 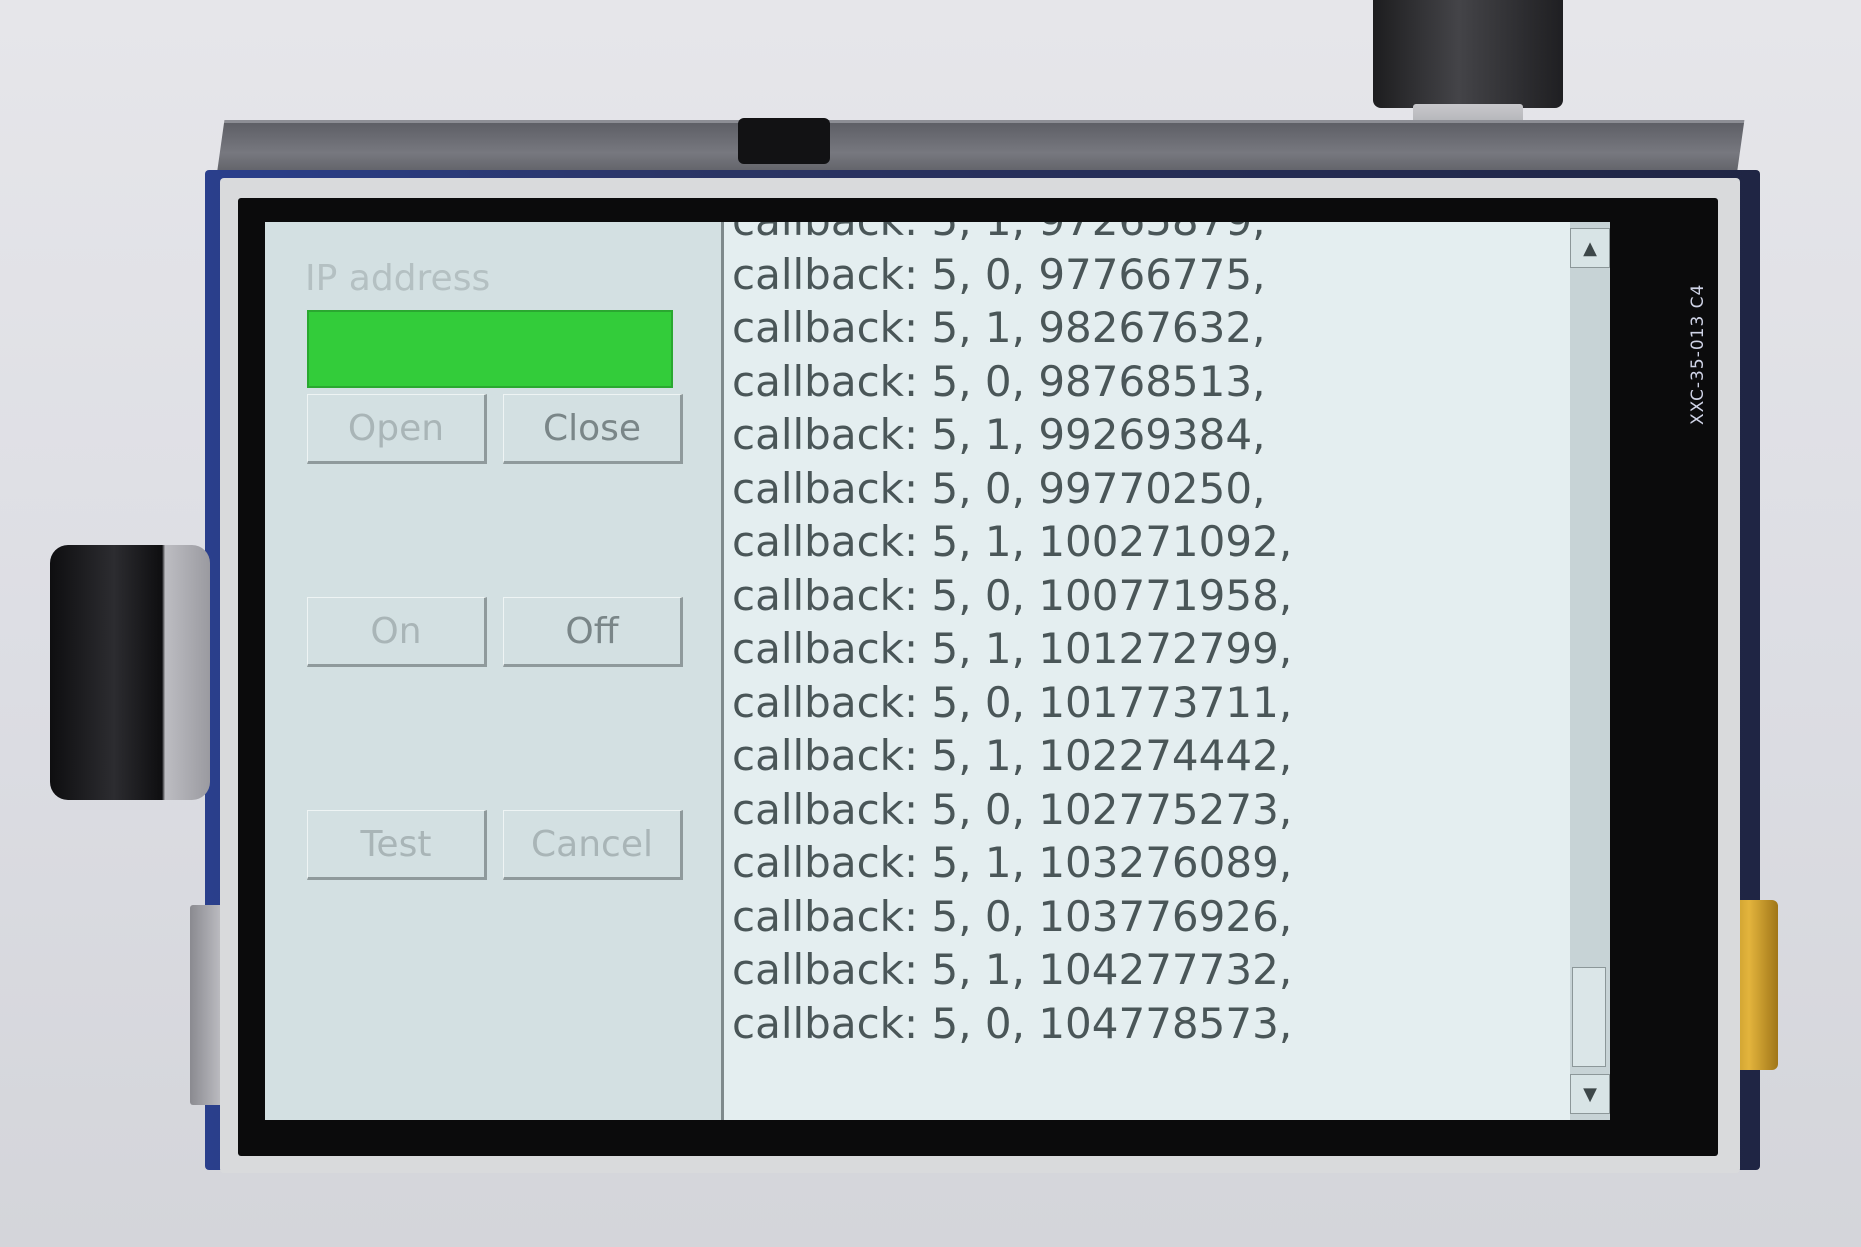 I want to click on log-line: callback: 5, 1, 98267632,, so click(x=999, y=327).